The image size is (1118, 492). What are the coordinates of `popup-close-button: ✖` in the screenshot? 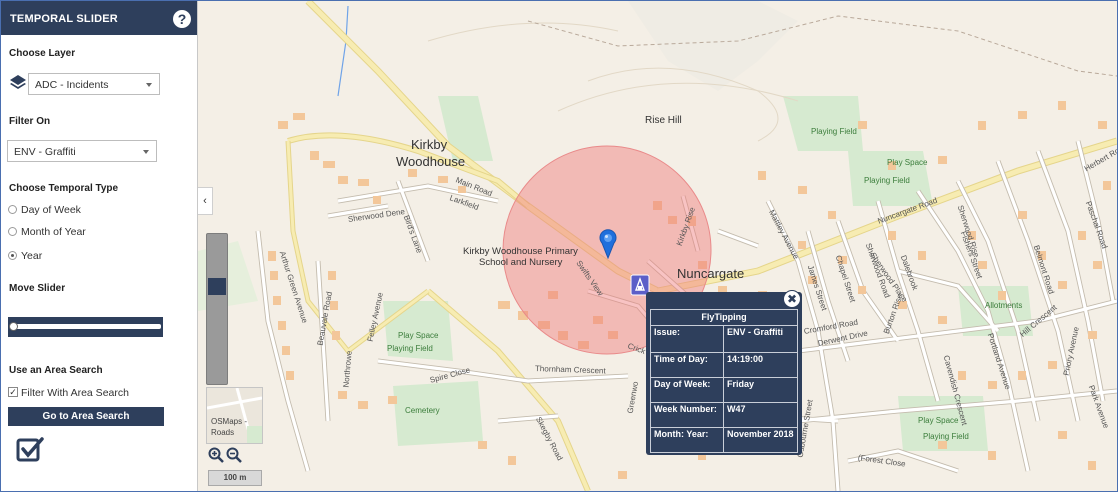 It's located at (792, 299).